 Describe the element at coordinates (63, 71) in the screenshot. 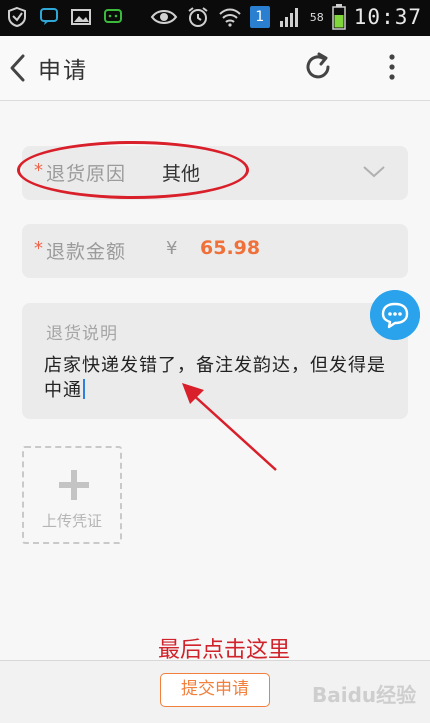

I see `page-title: 申请` at that location.